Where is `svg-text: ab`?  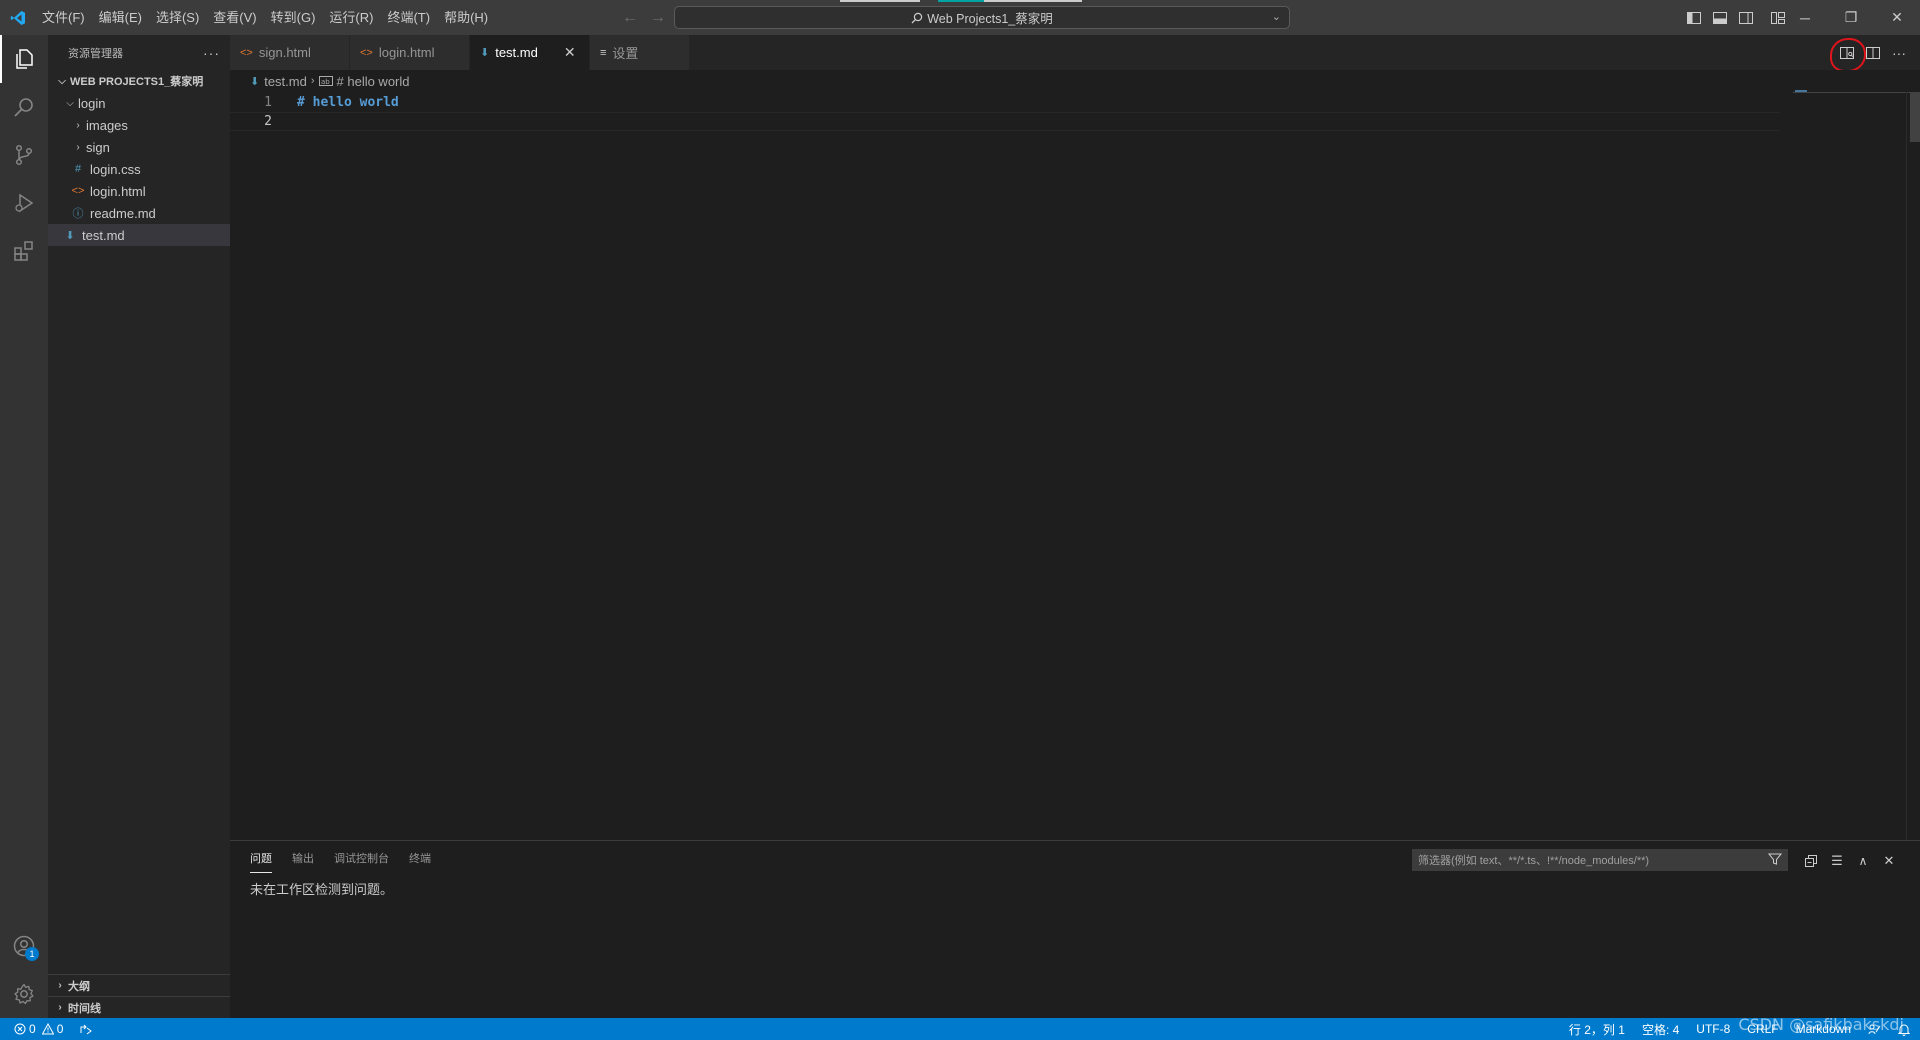 svg-text: ab is located at coordinates (325, 82).